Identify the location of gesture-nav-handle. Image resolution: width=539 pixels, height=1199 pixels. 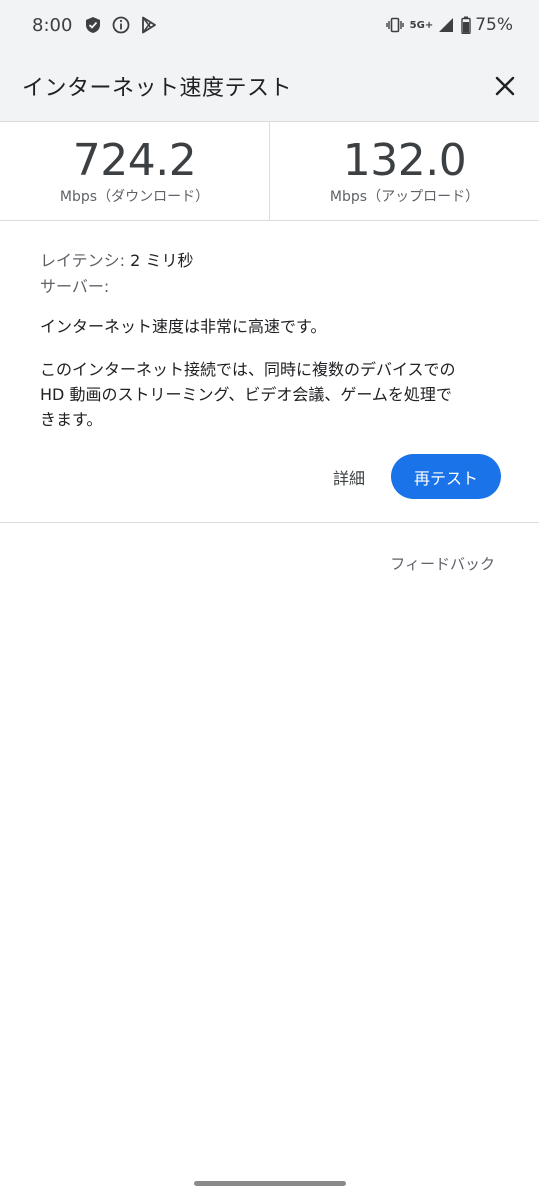
(270, 1183).